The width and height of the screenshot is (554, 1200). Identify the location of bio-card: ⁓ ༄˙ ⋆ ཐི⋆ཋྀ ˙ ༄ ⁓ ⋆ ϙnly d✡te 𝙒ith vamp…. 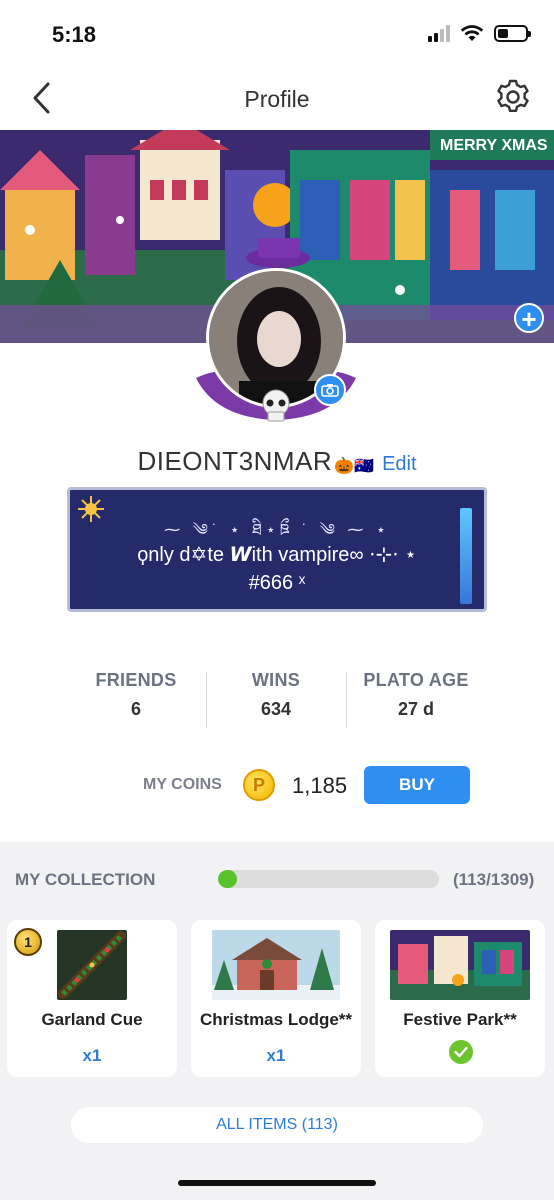
(277, 549).